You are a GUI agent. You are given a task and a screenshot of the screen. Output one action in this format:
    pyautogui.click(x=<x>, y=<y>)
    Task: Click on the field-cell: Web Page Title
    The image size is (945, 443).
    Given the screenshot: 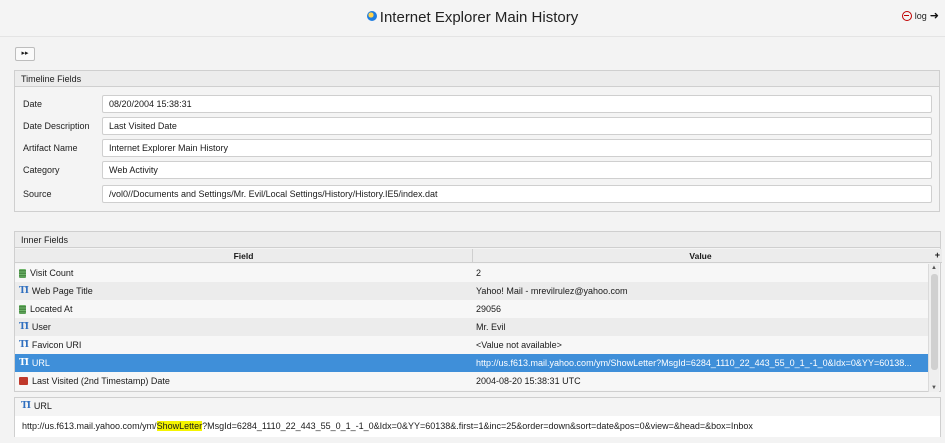 What is the action you would take?
    pyautogui.click(x=62, y=291)
    